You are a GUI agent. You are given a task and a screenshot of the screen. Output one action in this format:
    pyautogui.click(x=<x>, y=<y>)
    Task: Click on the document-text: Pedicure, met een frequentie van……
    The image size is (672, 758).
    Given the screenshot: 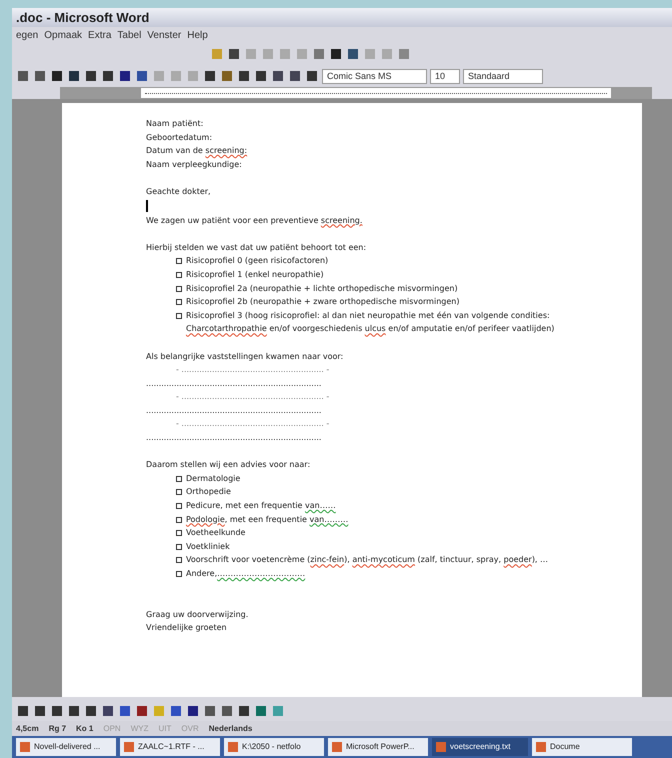 What is the action you would take?
    pyautogui.click(x=261, y=506)
    